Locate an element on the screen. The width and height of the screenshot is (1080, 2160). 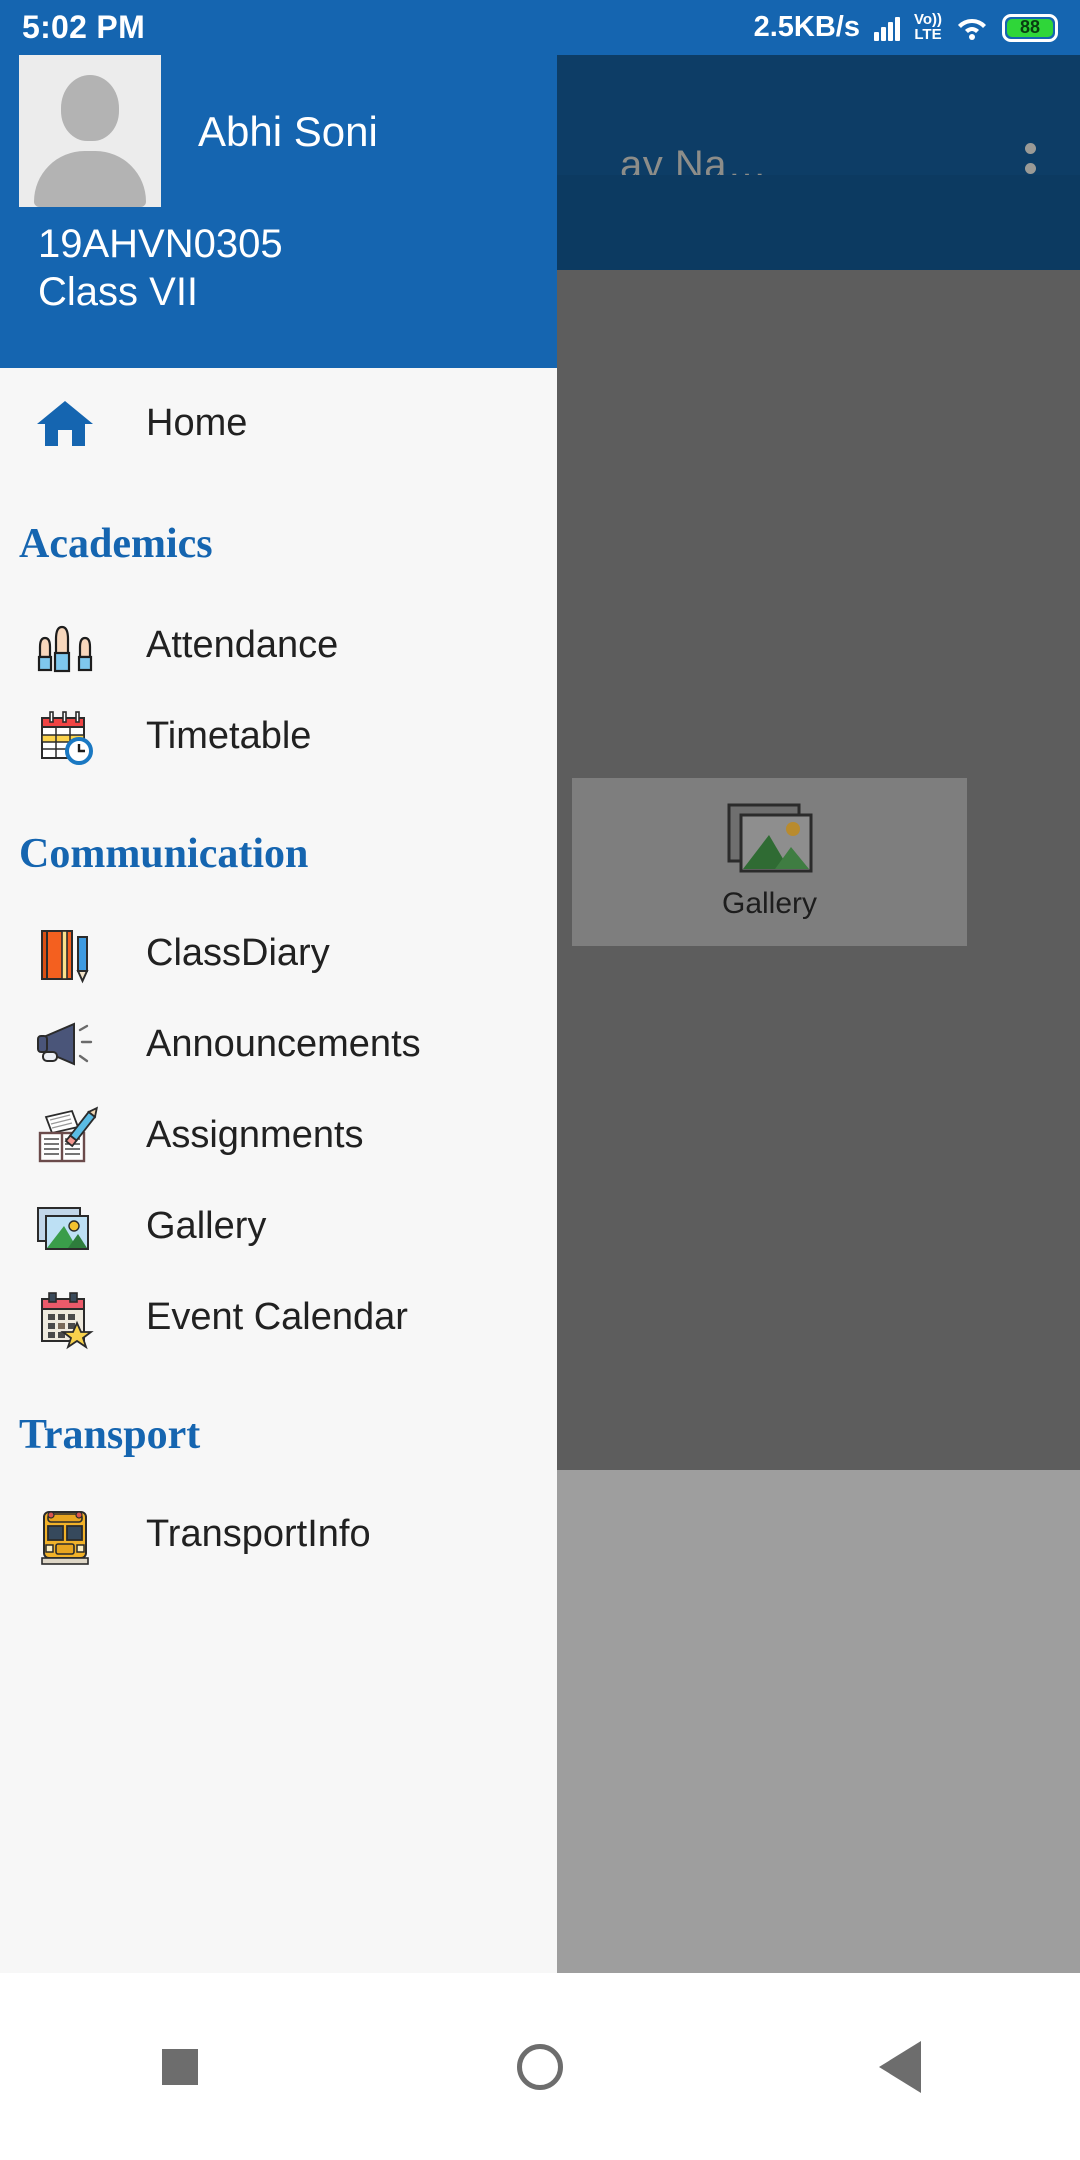
home-circle-icon is located at coordinates (540, 2067).